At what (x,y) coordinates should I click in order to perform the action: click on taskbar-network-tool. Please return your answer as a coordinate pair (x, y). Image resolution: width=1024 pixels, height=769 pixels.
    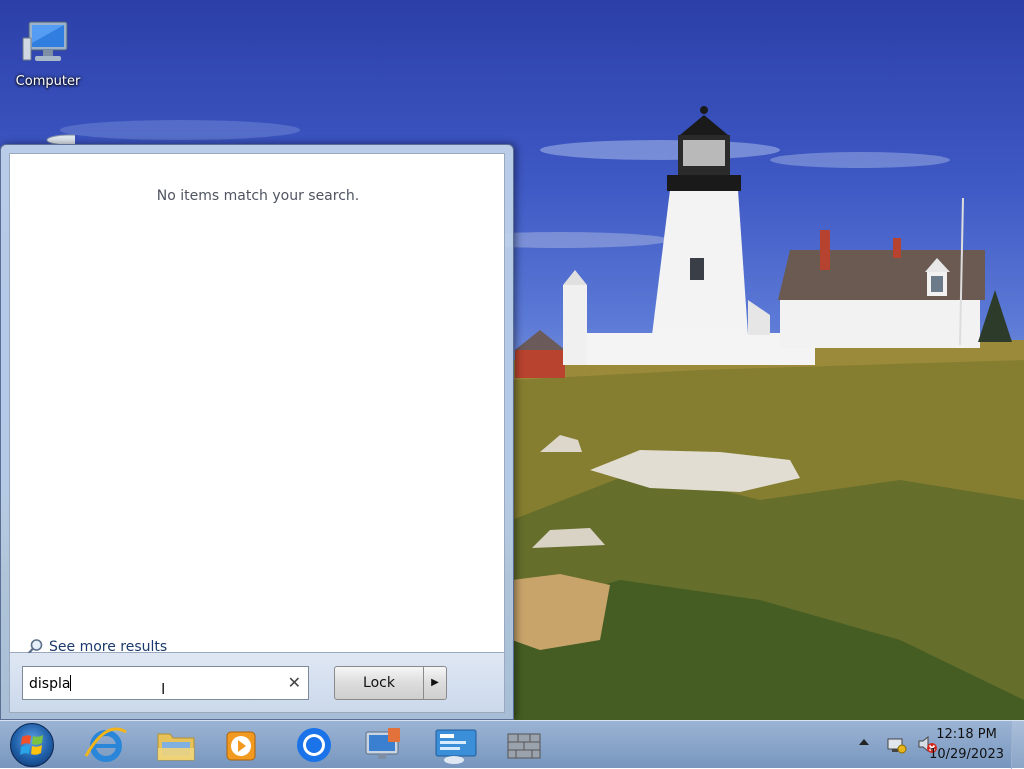
    Looking at the image, I should click on (456, 745).